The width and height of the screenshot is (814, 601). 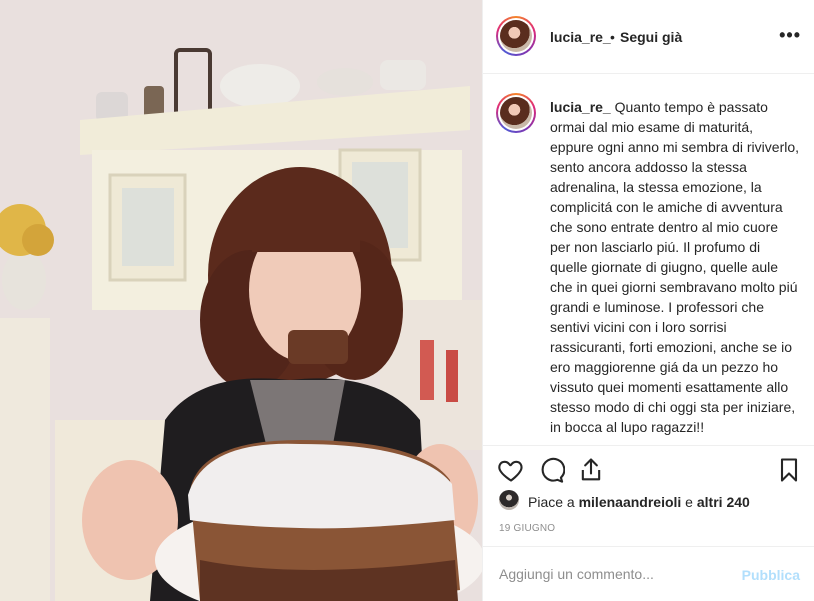 I want to click on likes-connector: e, so click(x=689, y=502).